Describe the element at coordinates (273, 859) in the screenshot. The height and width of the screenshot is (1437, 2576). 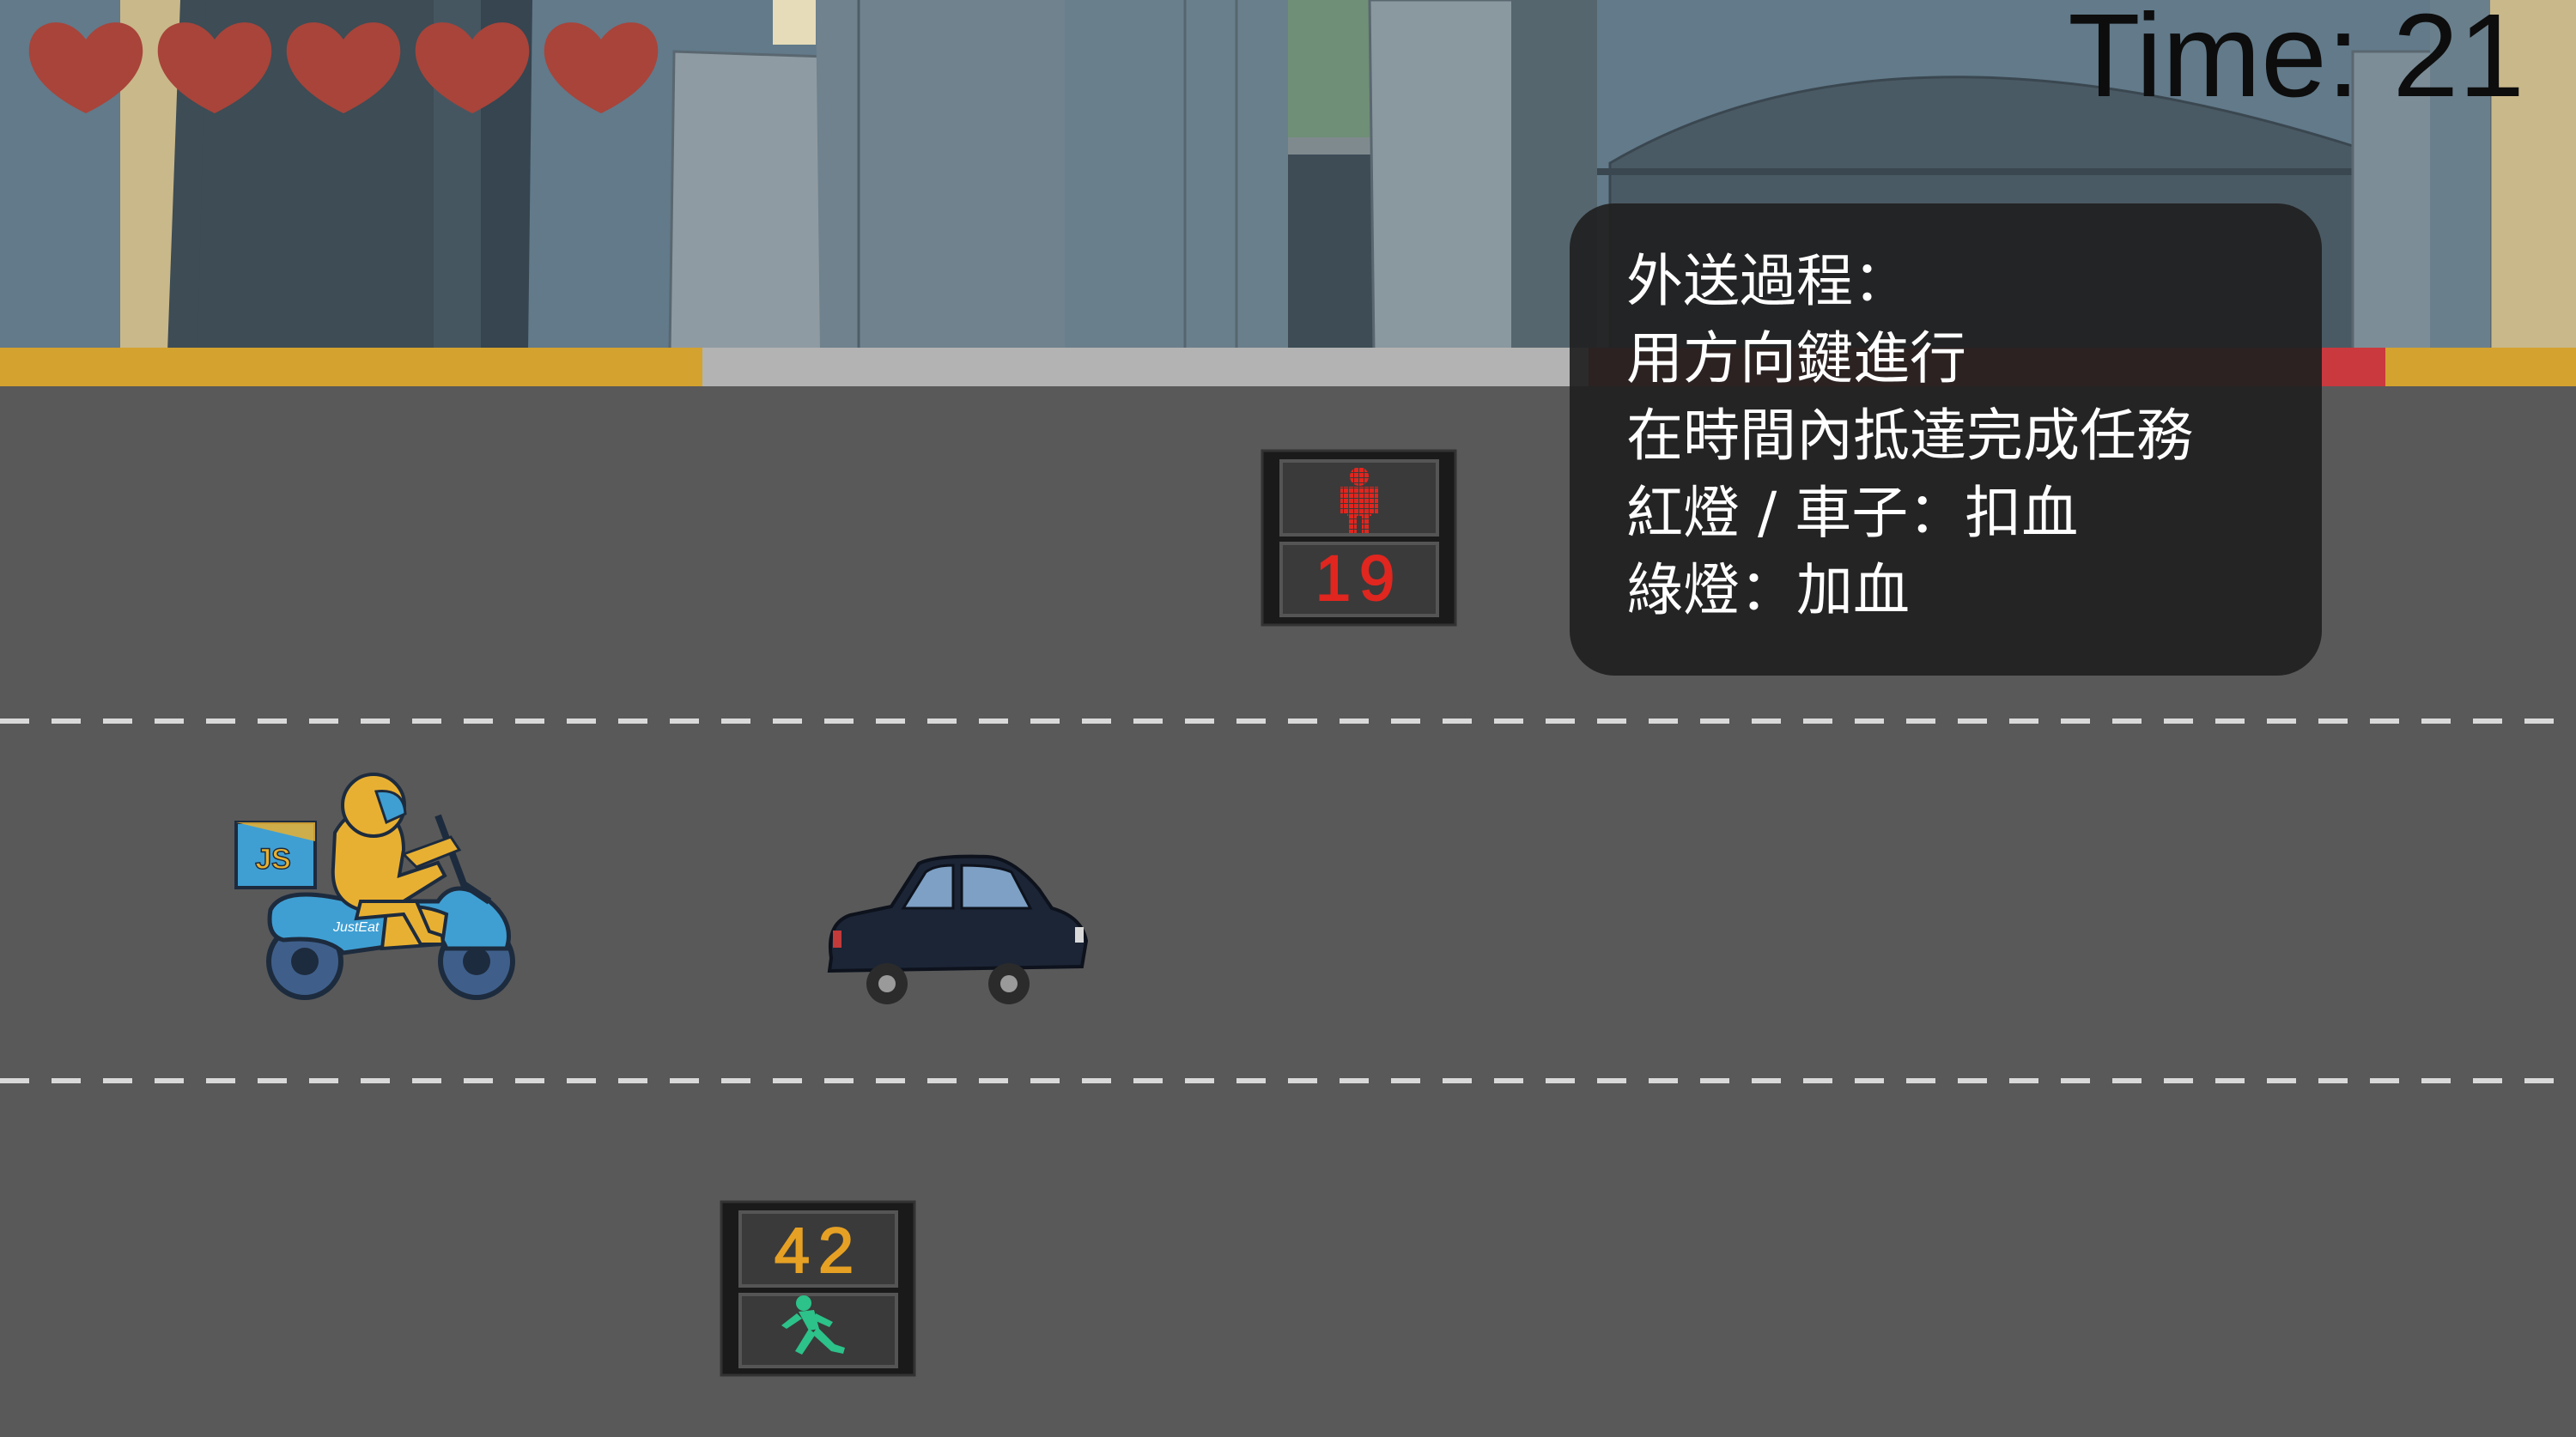
I see `delivery-box-logo: JS` at that location.